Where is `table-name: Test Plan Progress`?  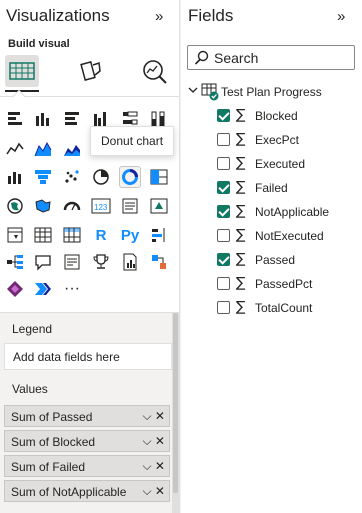
table-name: Test Plan Progress is located at coordinates (271, 92).